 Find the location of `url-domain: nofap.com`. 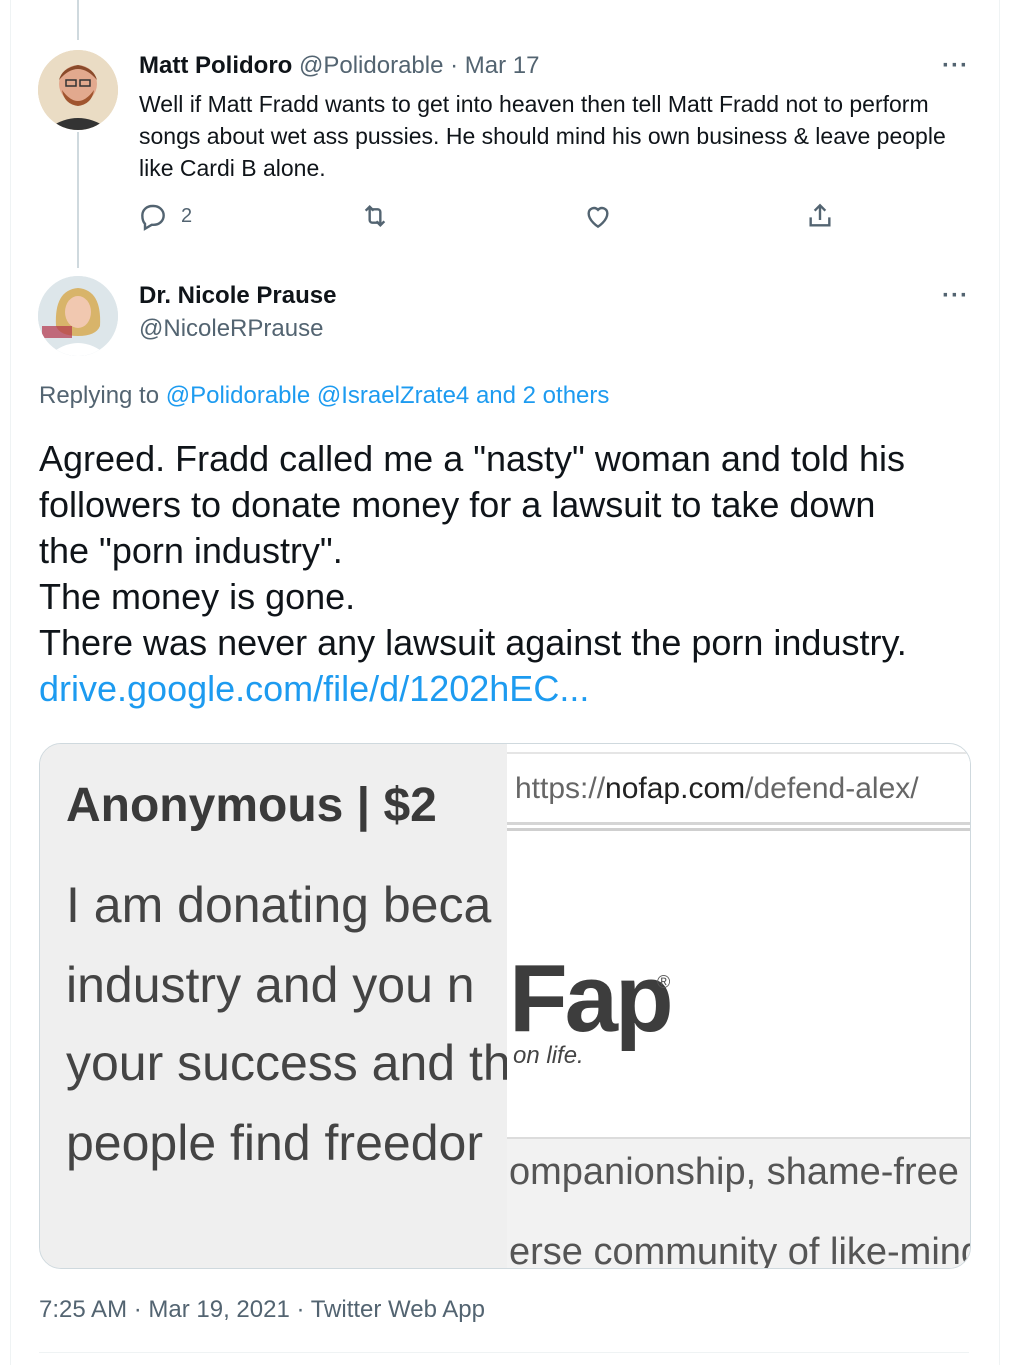

url-domain: nofap.com is located at coordinates (675, 788).